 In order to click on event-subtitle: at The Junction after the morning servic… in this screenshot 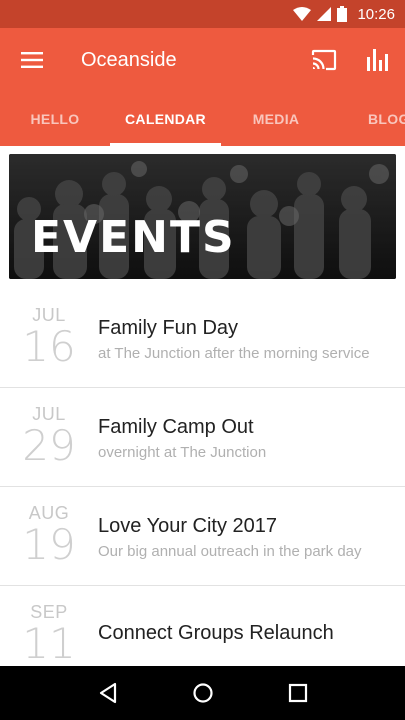, I will do `click(234, 353)`.